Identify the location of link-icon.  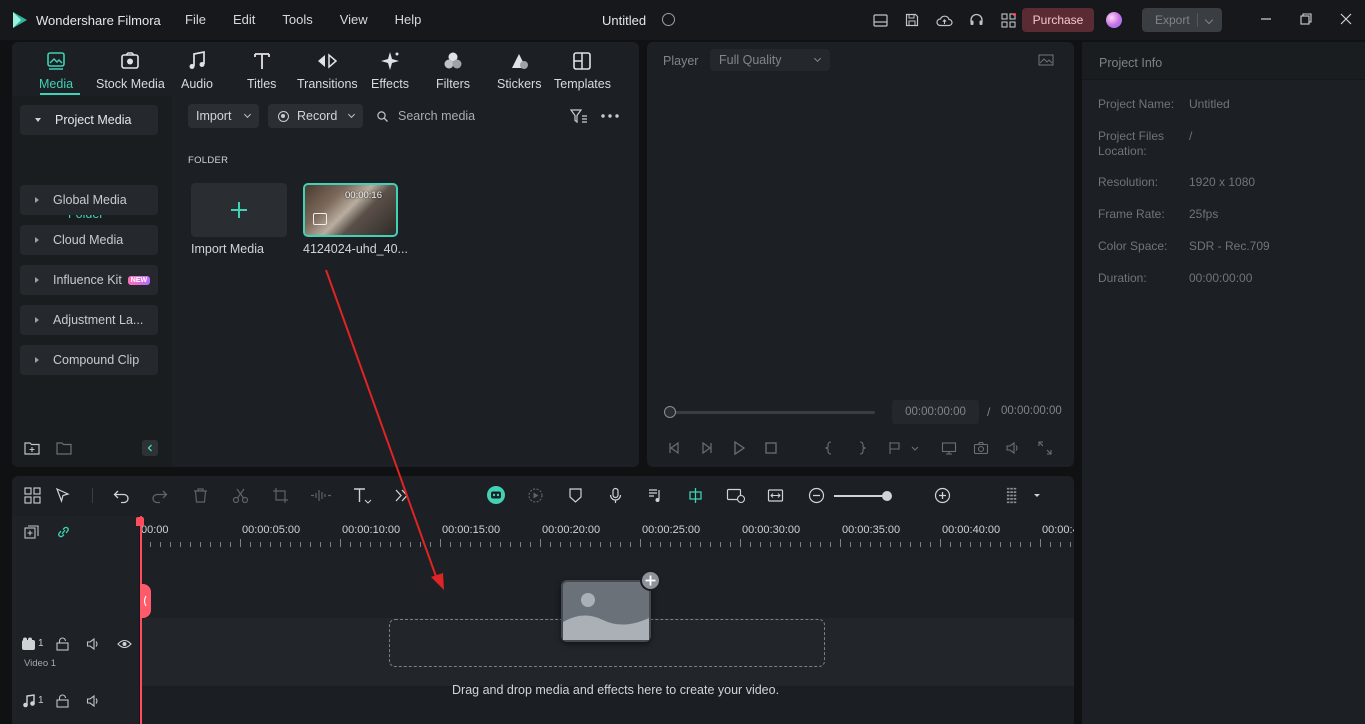
(63, 532).